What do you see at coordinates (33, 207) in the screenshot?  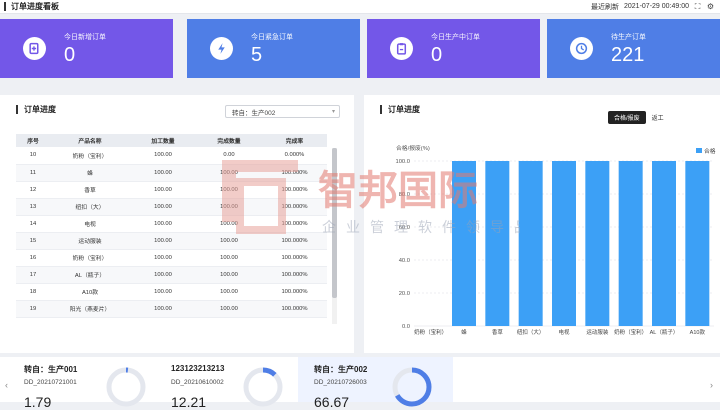 I see `cell-index: 13` at bounding box center [33, 207].